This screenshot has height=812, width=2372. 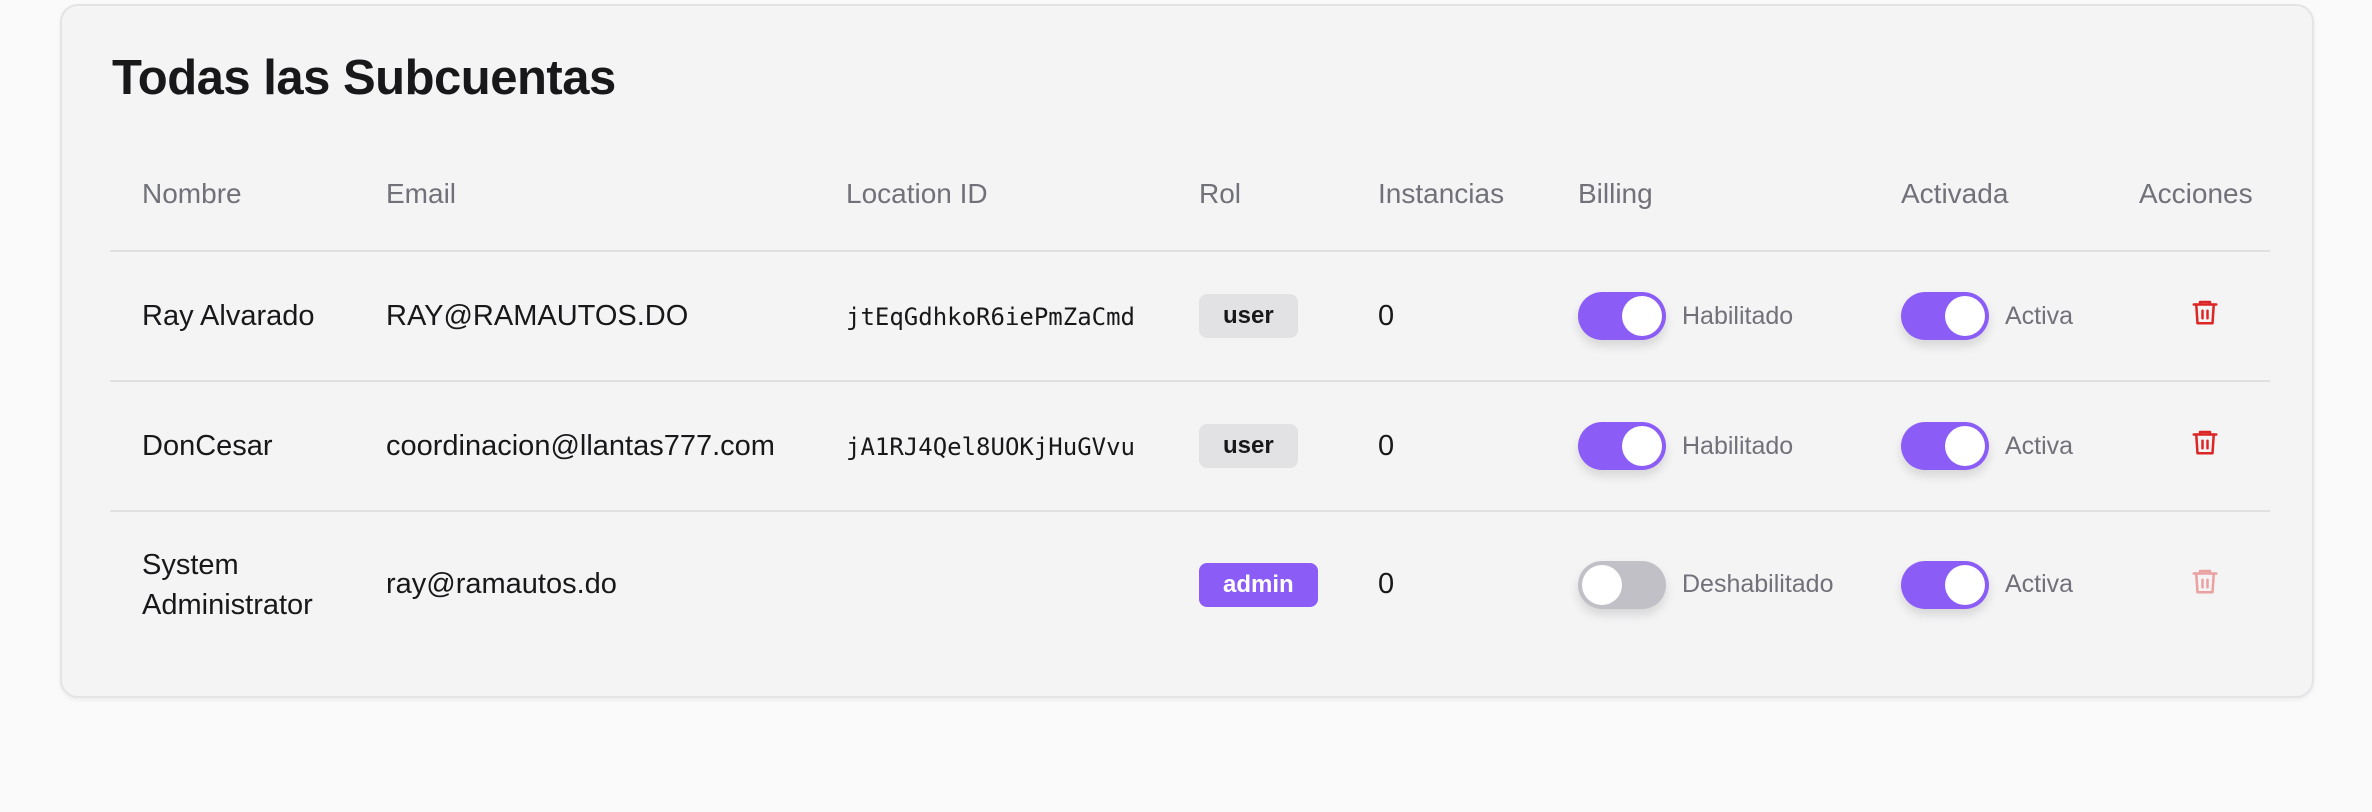 What do you see at coordinates (1258, 584) in the screenshot?
I see `role-badge: admin` at bounding box center [1258, 584].